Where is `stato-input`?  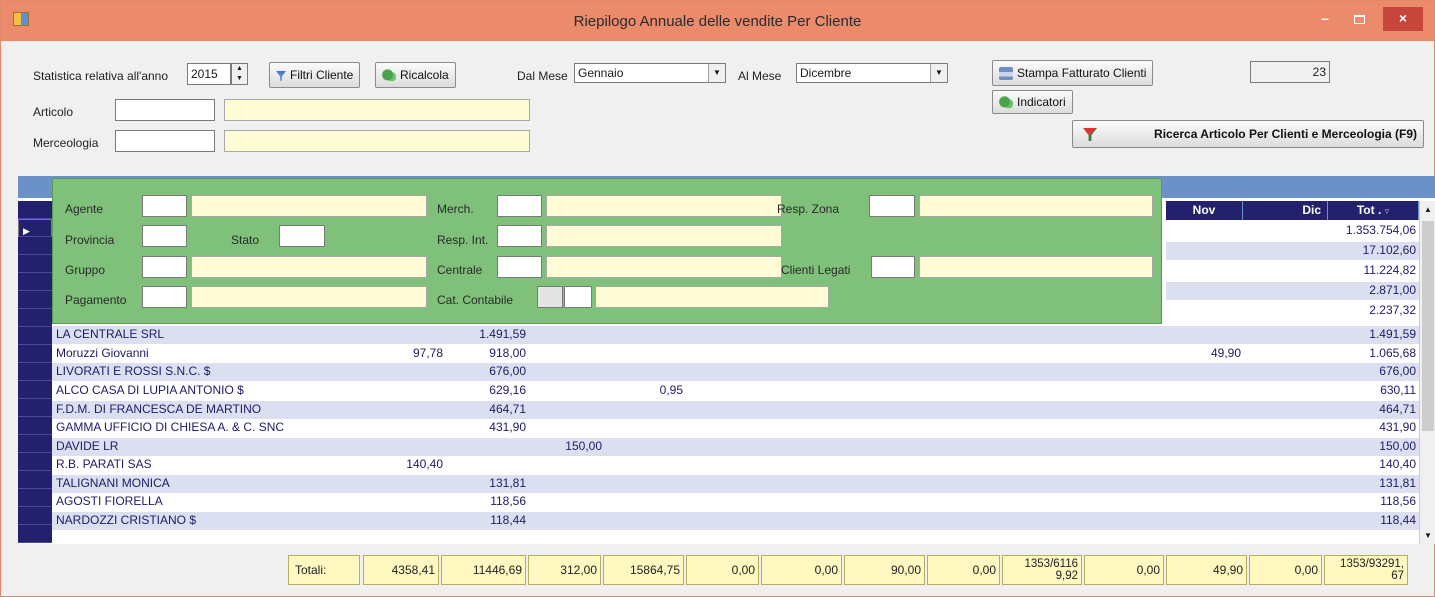
stato-input is located at coordinates (302, 236).